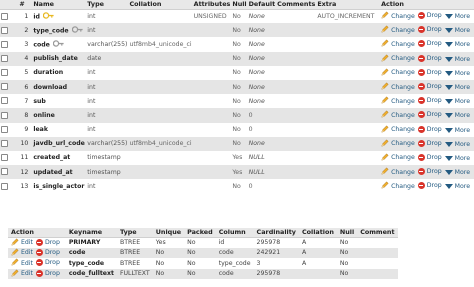 The image size is (474, 287). Describe the element at coordinates (59, 144) in the screenshot. I see `column-name: javdb_url_code` at that location.